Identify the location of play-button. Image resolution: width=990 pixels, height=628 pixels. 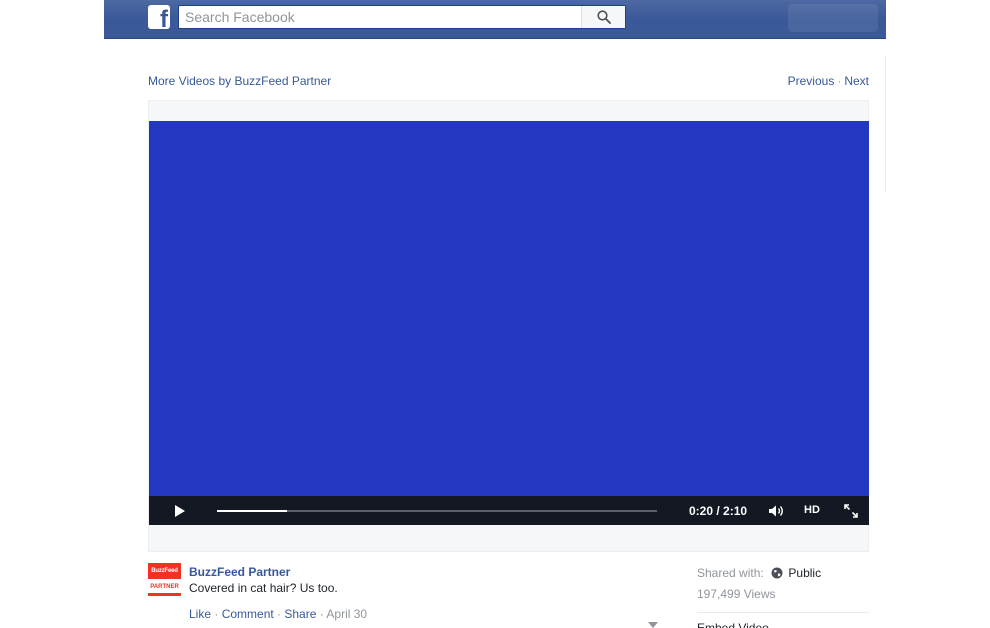
(179, 511).